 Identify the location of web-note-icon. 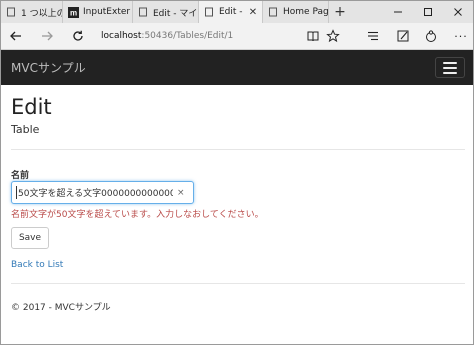
(403, 36).